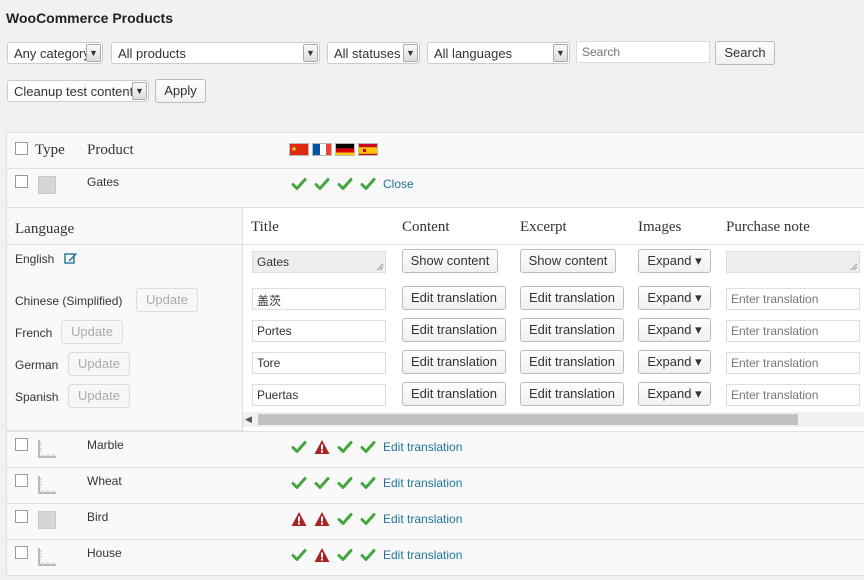  I want to click on english-purchase-note-field, so click(793, 262).